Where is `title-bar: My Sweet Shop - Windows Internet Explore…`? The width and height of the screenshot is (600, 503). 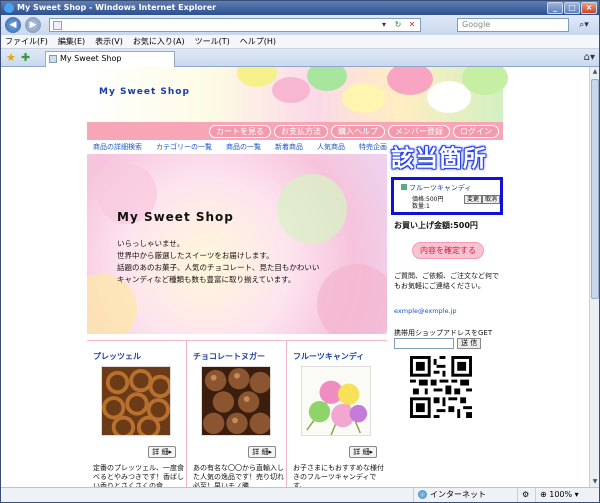
title-bar: My Sweet Shop - Windows Internet Explore… is located at coordinates (300, 8).